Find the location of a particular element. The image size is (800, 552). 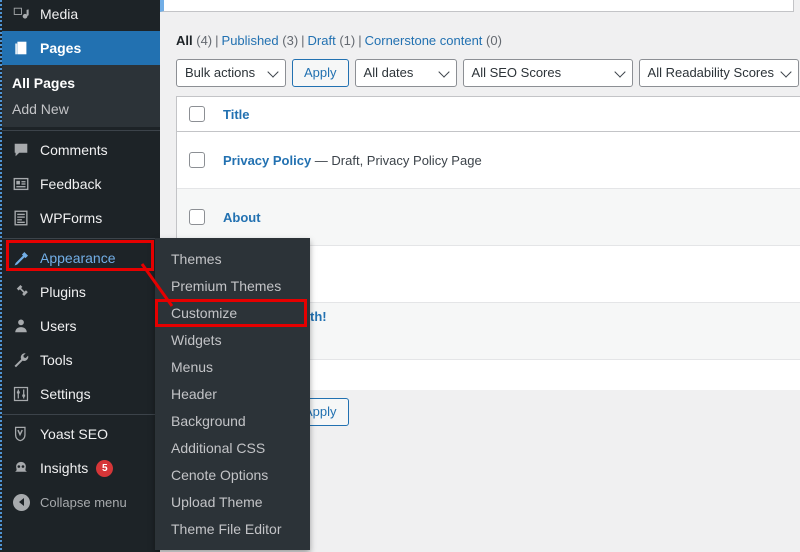

sidebar-item-users: Users is located at coordinates (80, 326).